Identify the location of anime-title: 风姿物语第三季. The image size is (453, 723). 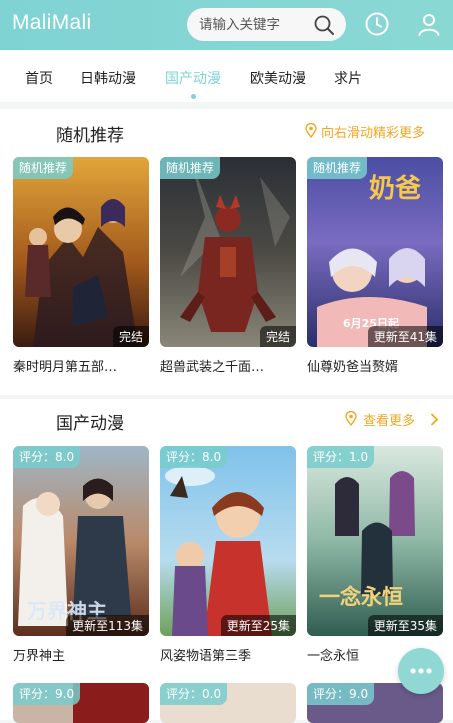
(228, 654).